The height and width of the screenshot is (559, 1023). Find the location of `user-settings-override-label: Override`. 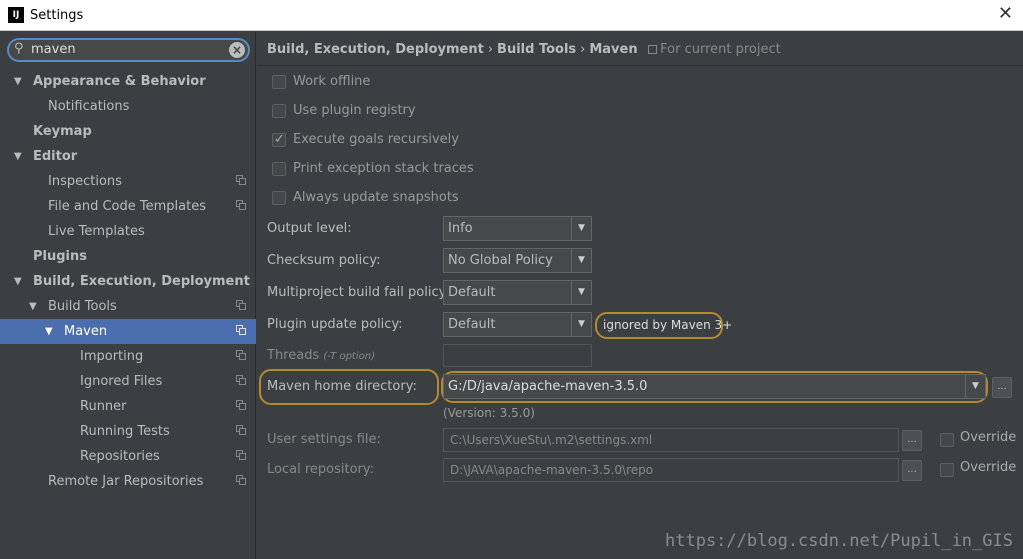

user-settings-override-label: Override is located at coordinates (988, 437).